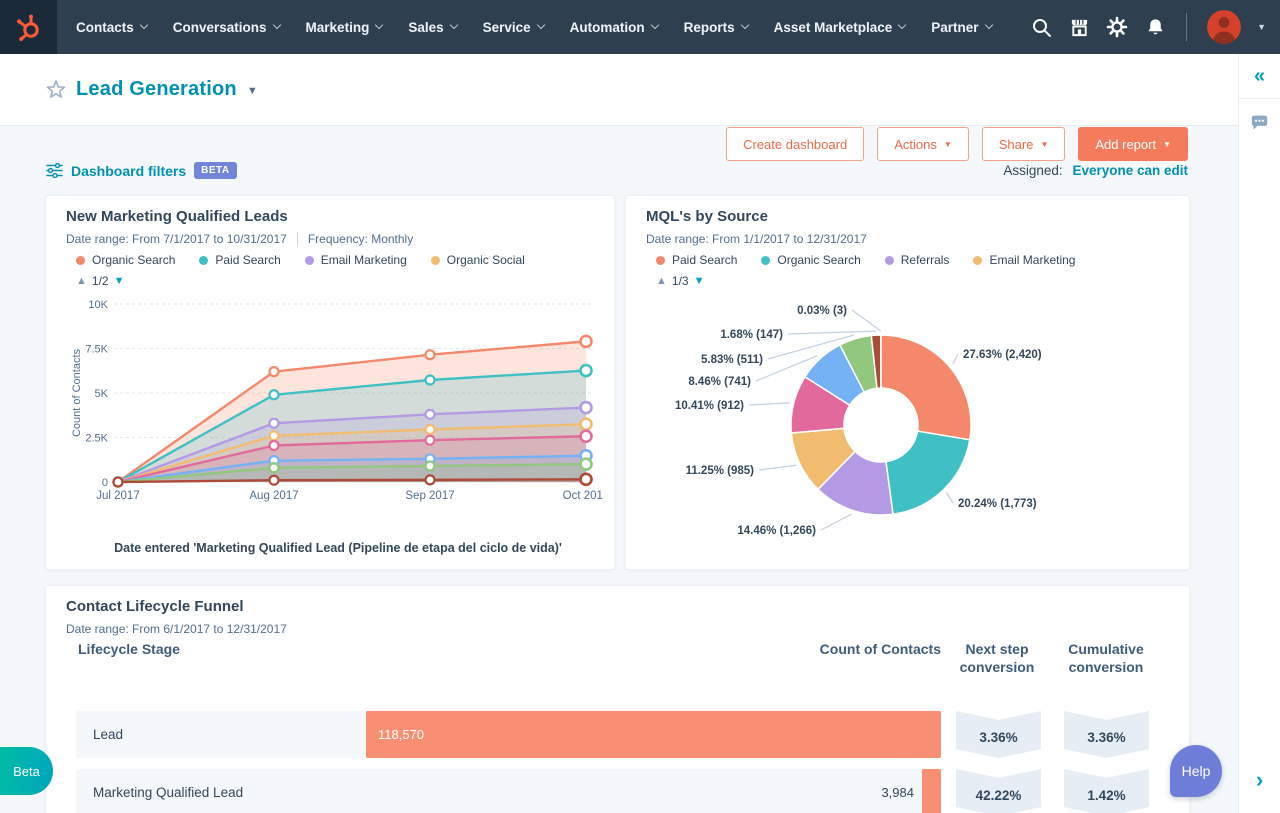 Image resolution: width=1280 pixels, height=813 pixels. I want to click on avatar-photo, so click(1224, 27).